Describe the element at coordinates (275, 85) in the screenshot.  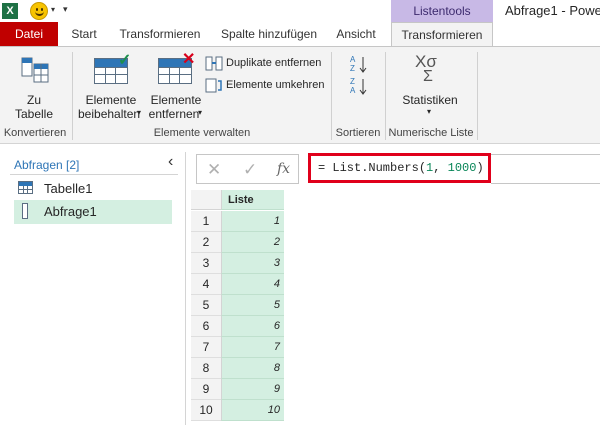
I see `reverse-items-label: Elemente umkehren` at that location.